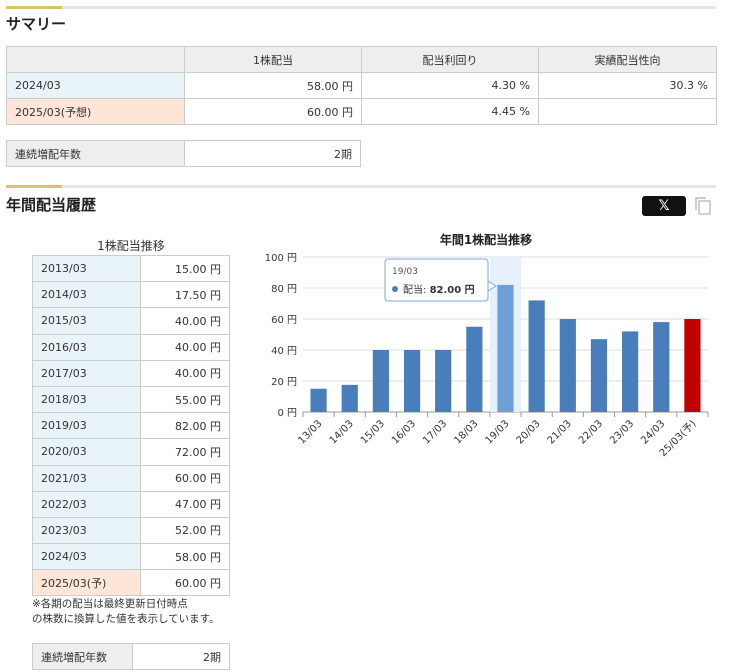  I want to click on note-line: の株数に換算した値を表示しています。, so click(126, 619).